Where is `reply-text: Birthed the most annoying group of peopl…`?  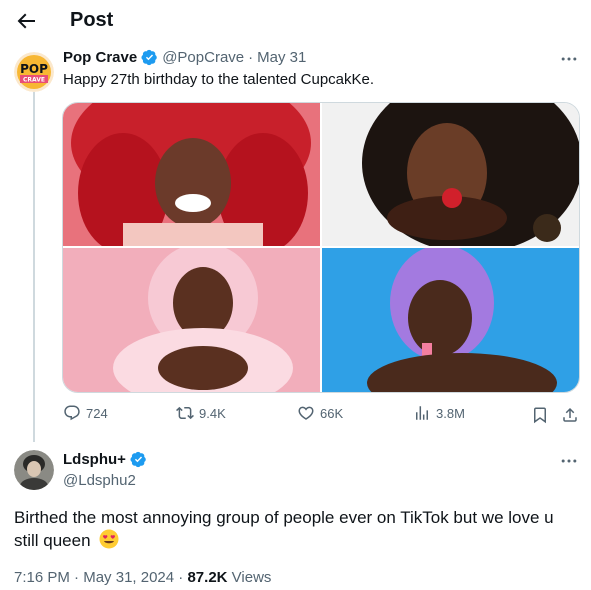
reply-text: Birthed the most annoying group of peopl… is located at coordinates (284, 529).